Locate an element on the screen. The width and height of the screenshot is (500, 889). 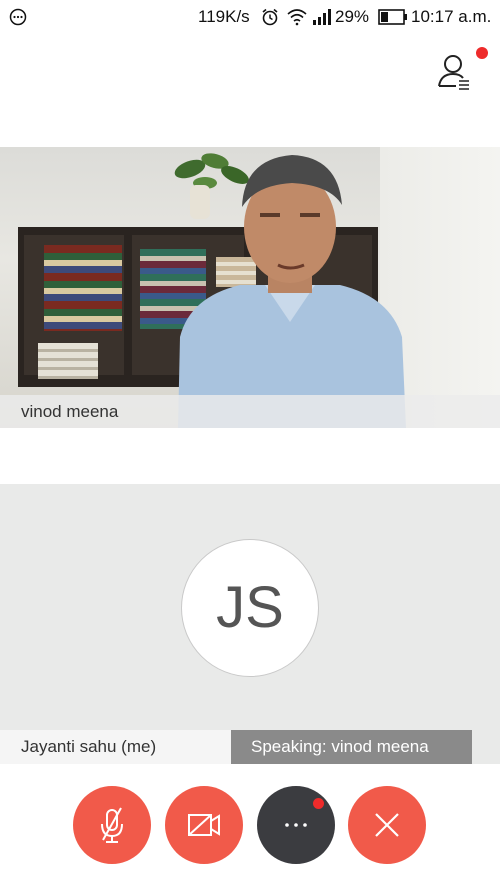
speaking-indicator: Speaking: vinod meena is located at coordinates (351, 747).